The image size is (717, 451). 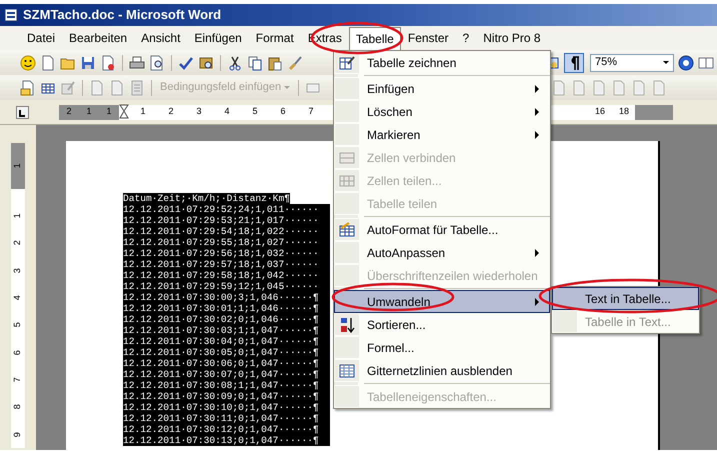 I want to click on menu-item: Ansicht, so click(x=161, y=38).